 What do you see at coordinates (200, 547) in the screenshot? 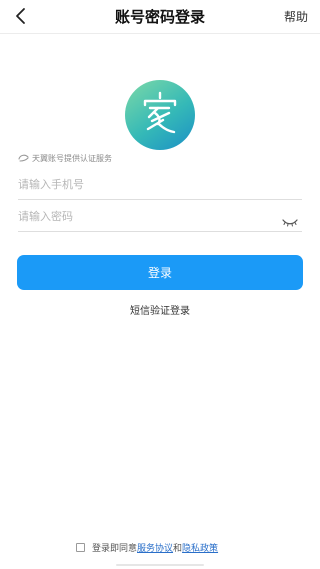
I see `privacy-policy-link: 隐私政策` at bounding box center [200, 547].